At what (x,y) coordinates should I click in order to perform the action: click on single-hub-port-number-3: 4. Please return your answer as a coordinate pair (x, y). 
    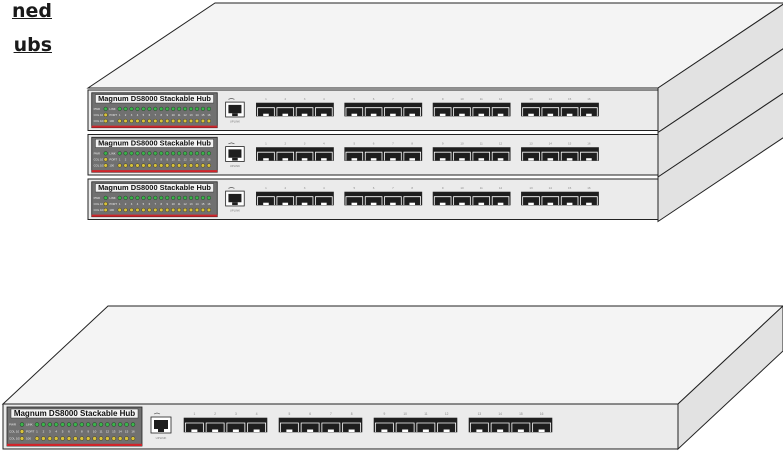
    Looking at the image, I should click on (257, 414).